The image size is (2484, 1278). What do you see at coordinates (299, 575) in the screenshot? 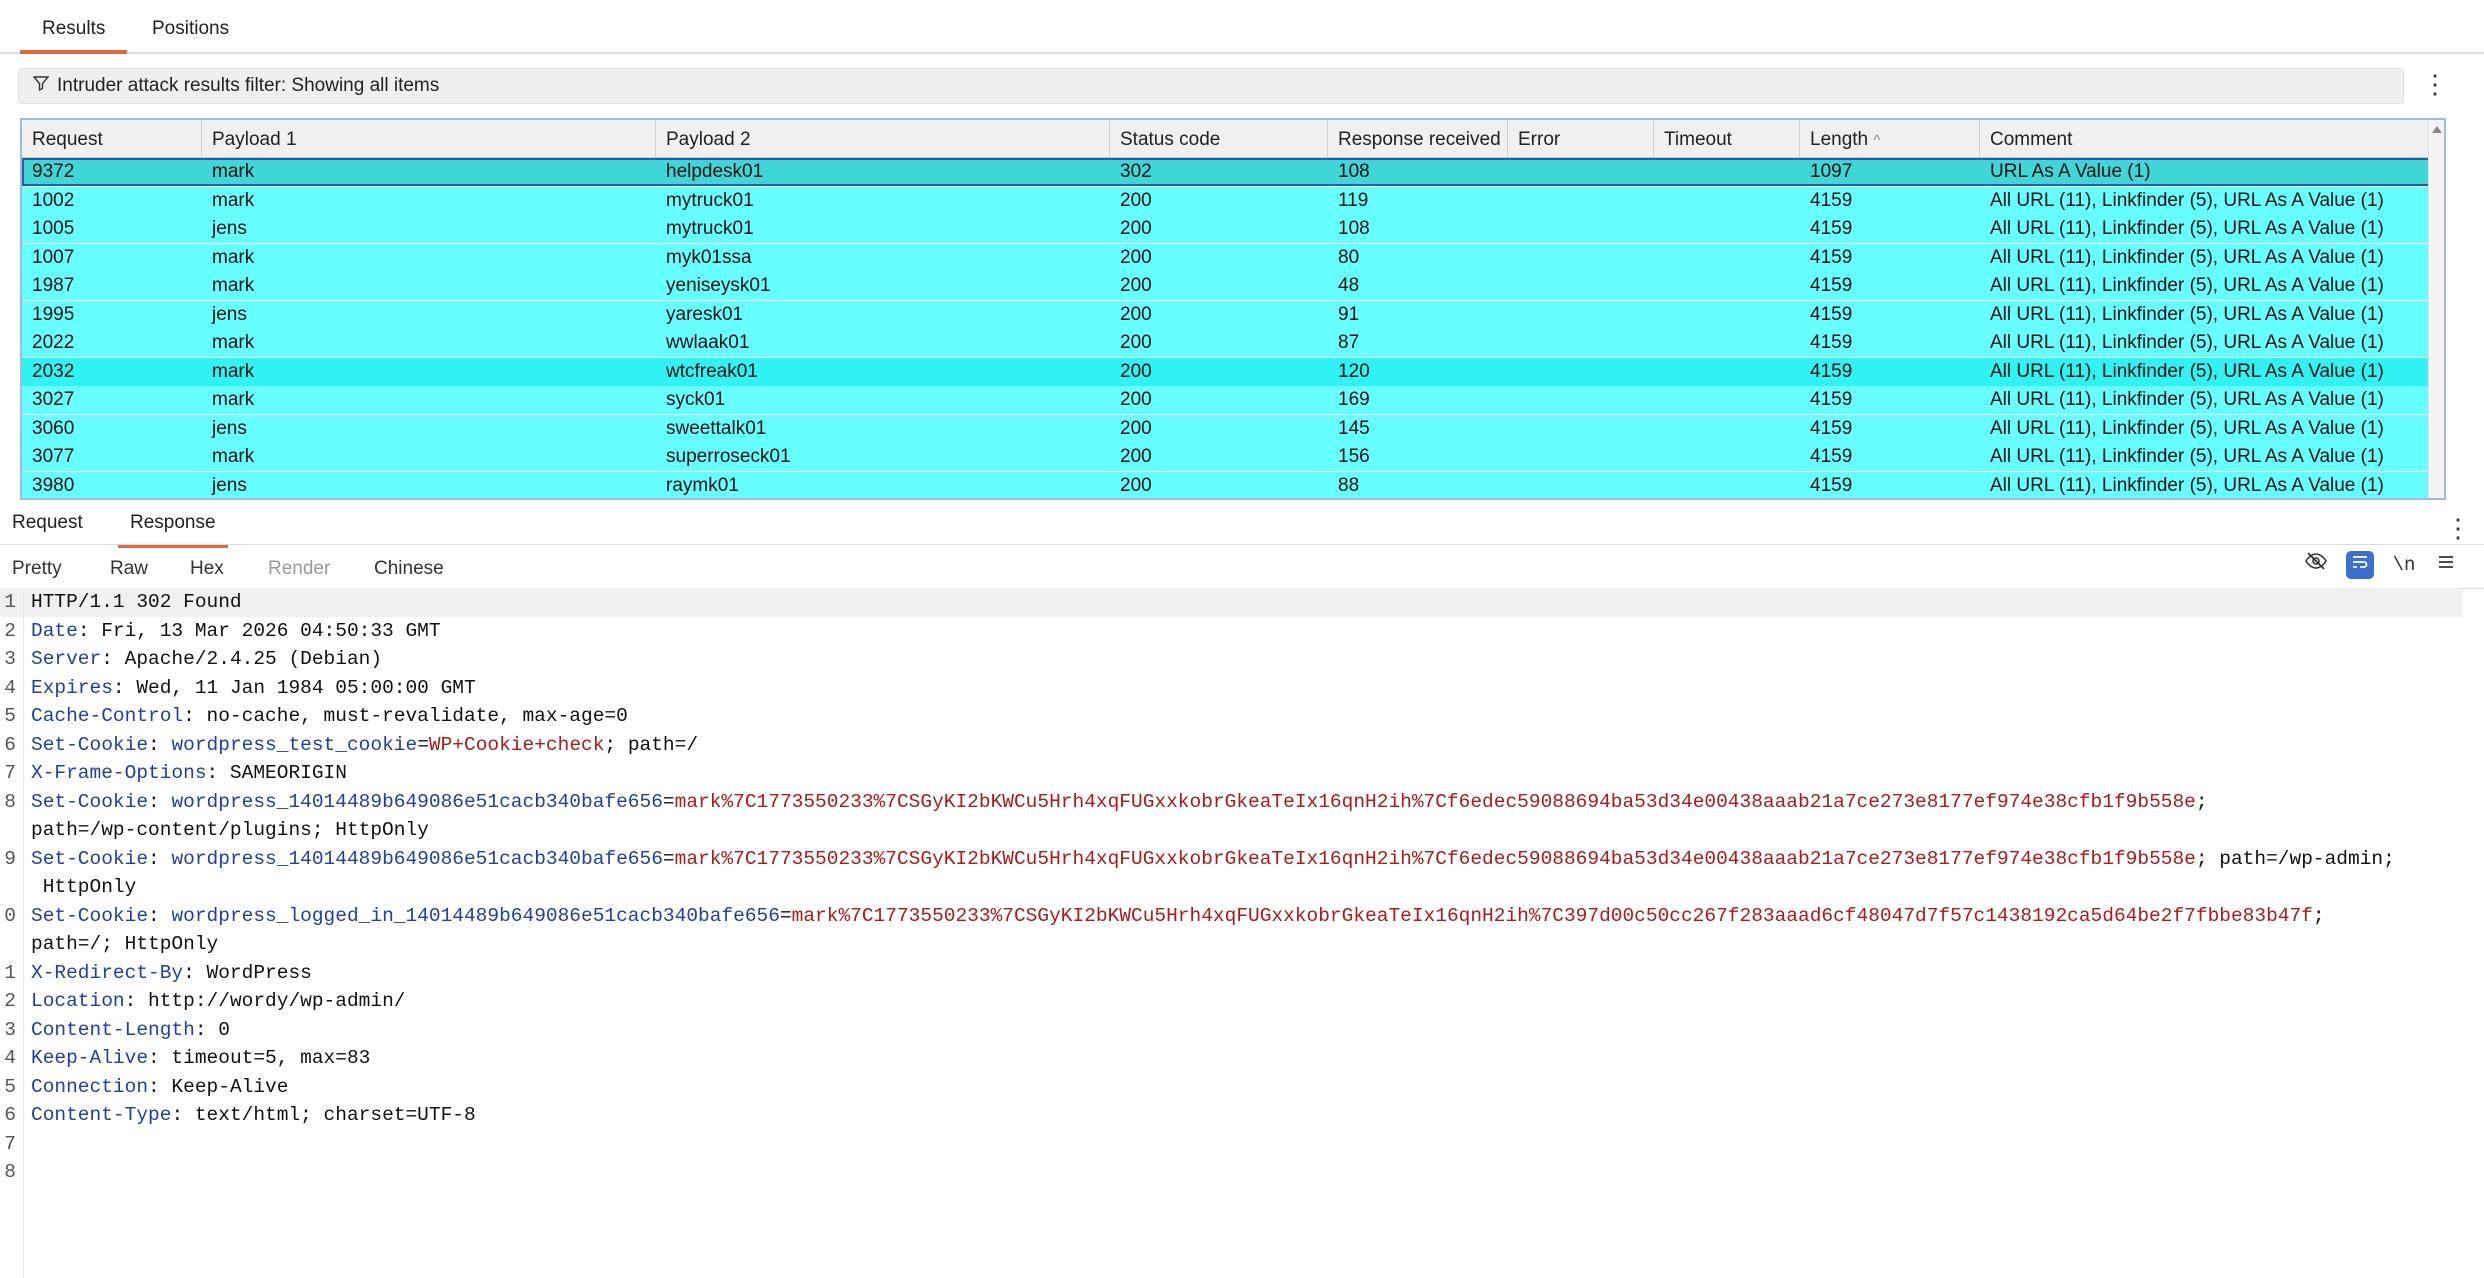
I see `view-tab-render: Render` at bounding box center [299, 575].